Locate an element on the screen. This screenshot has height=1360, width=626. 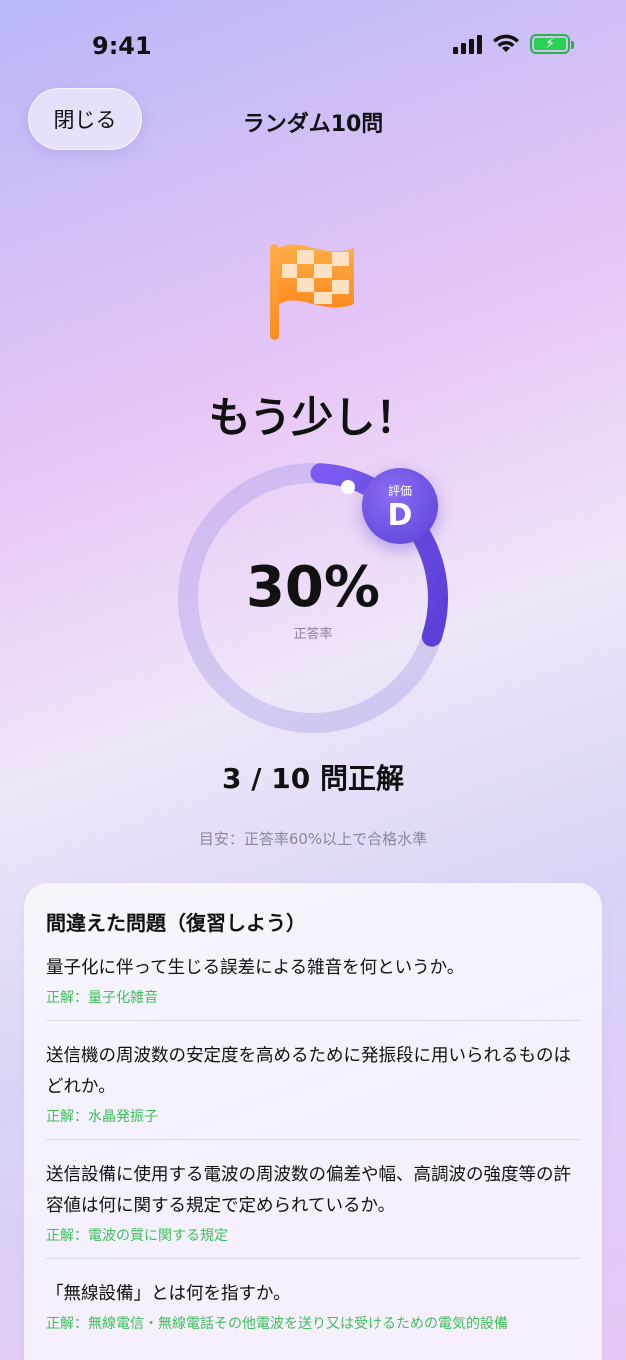
correct-answer: 正解：無線電信・無線電話その他電波を送り又は受けるための電気的設備 is located at coordinates (277, 1324).